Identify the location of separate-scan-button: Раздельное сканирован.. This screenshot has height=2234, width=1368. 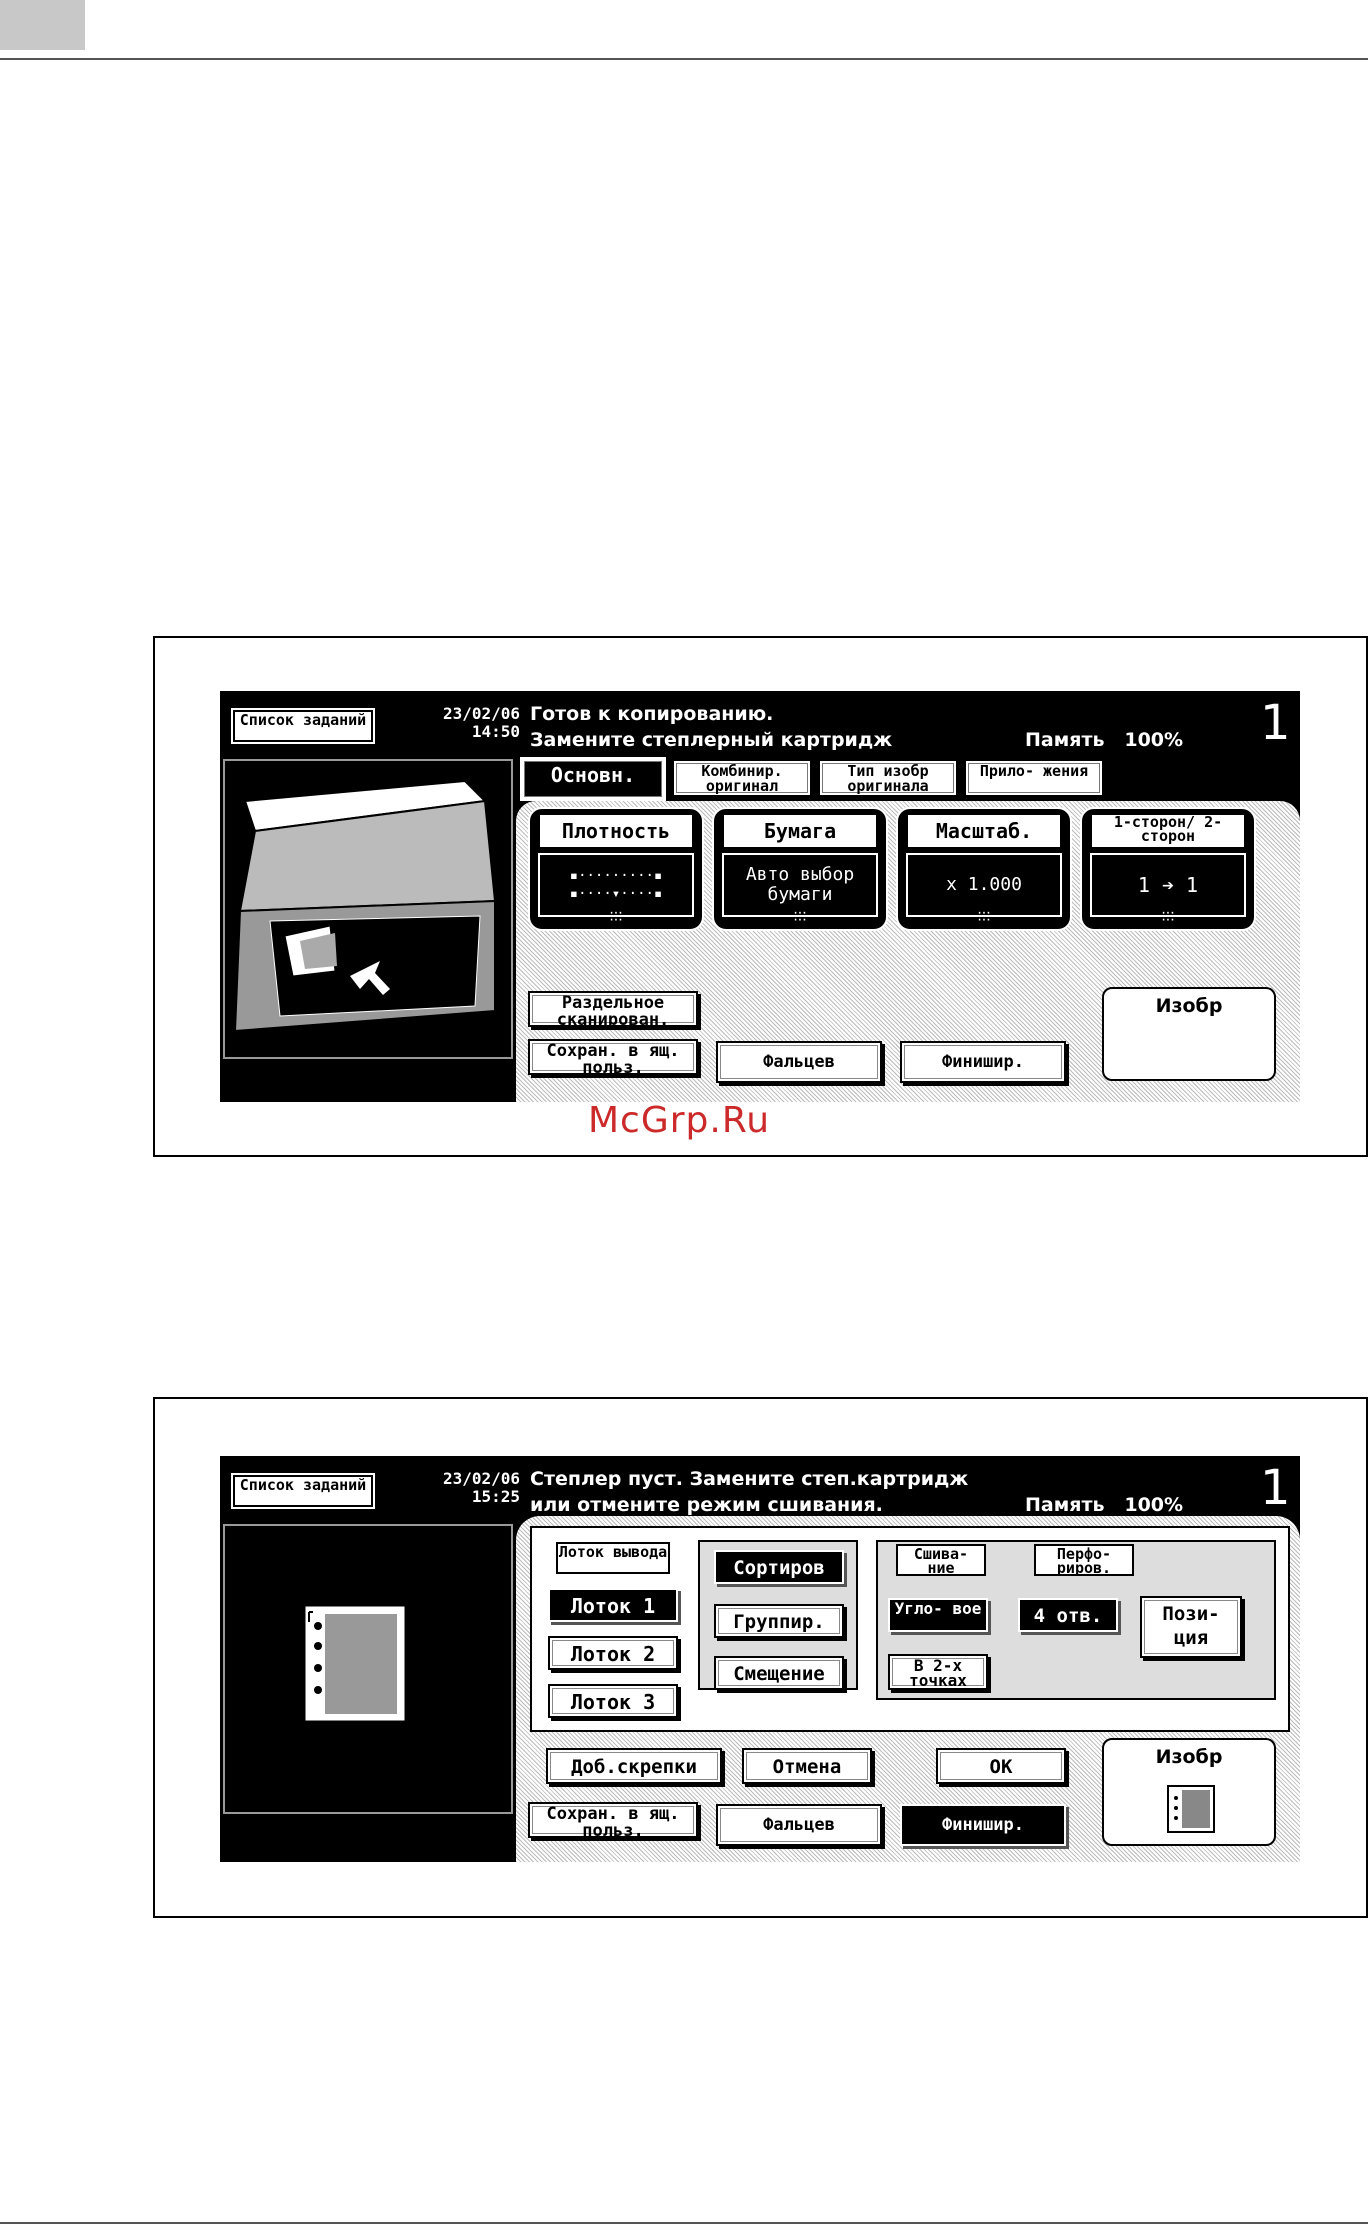
(613, 1010).